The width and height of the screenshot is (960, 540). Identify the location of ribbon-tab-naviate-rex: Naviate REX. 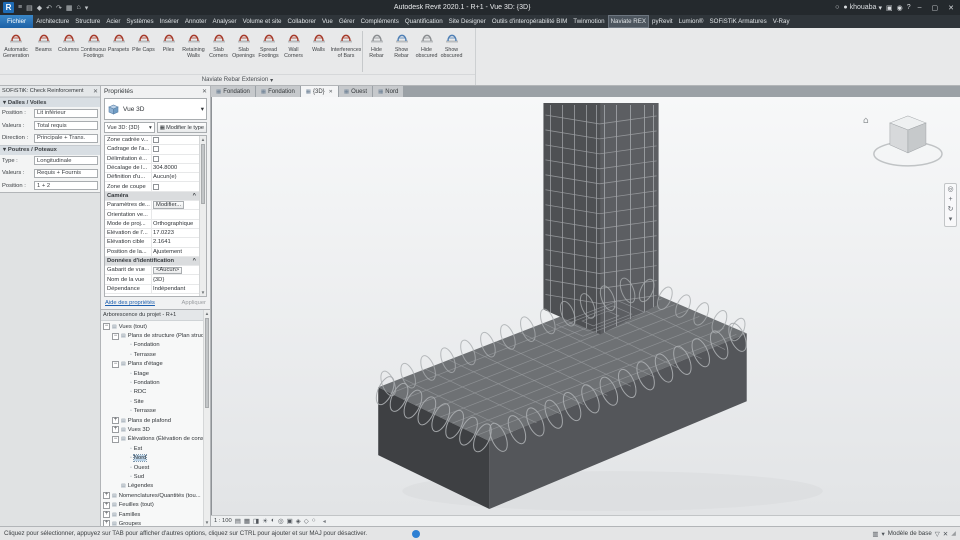
(628, 21).